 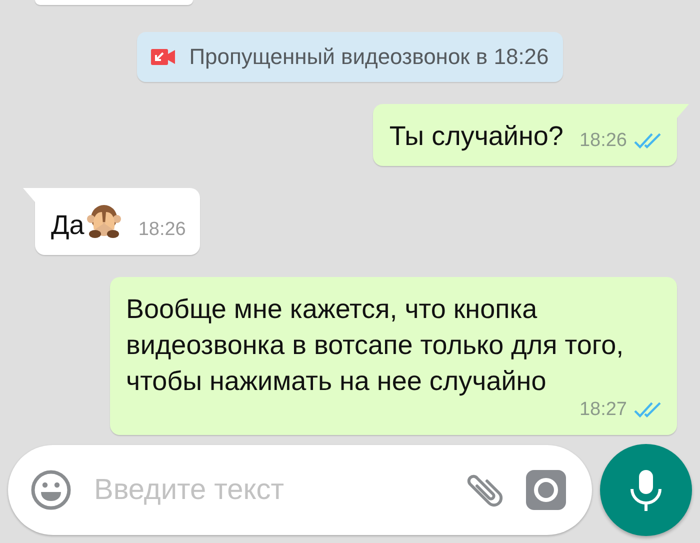 I want to click on notice-text: Пропущенный видеозвонок в 18:26, so click(x=369, y=57).